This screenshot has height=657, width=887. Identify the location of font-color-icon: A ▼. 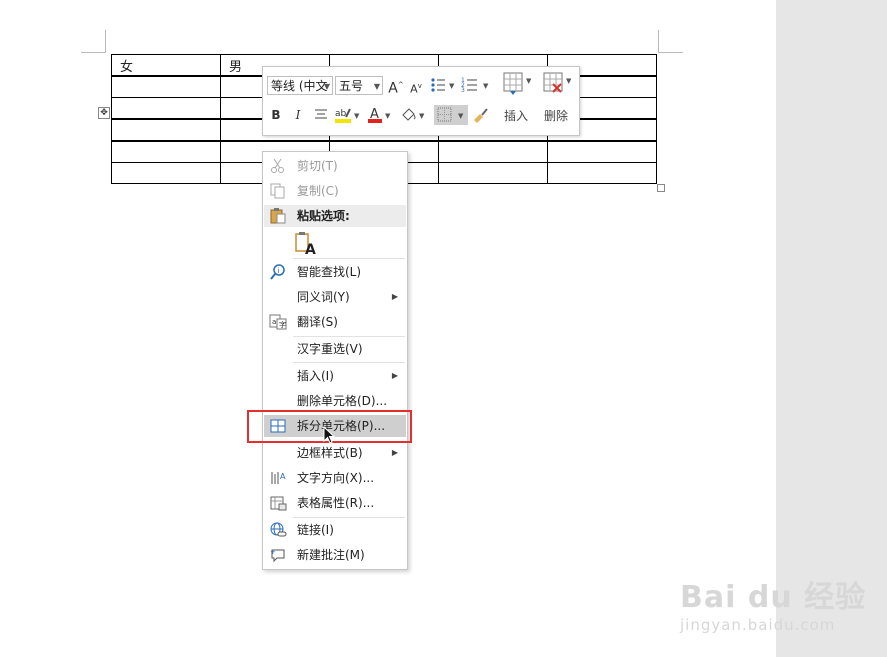
(379, 115).